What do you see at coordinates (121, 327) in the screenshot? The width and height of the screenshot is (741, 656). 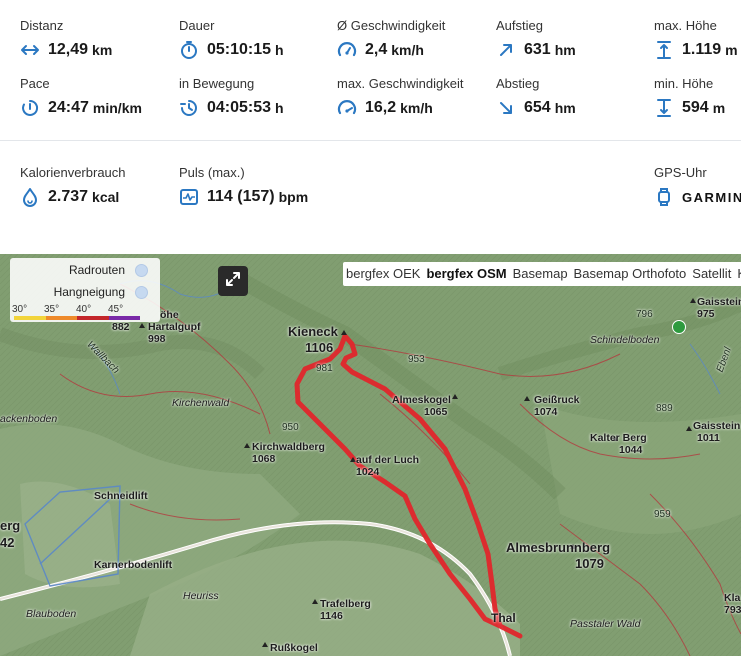 I see `map-label-elevation: 882` at bounding box center [121, 327].